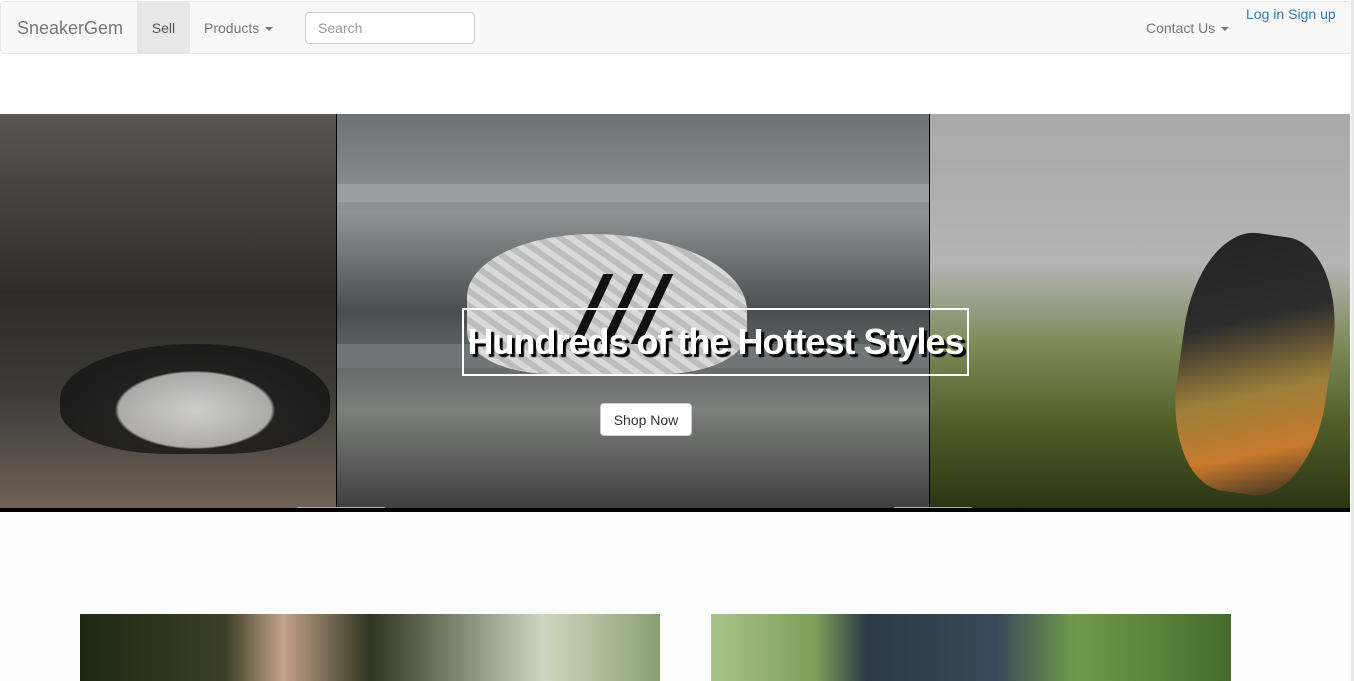  I want to click on search-input, so click(390, 28).